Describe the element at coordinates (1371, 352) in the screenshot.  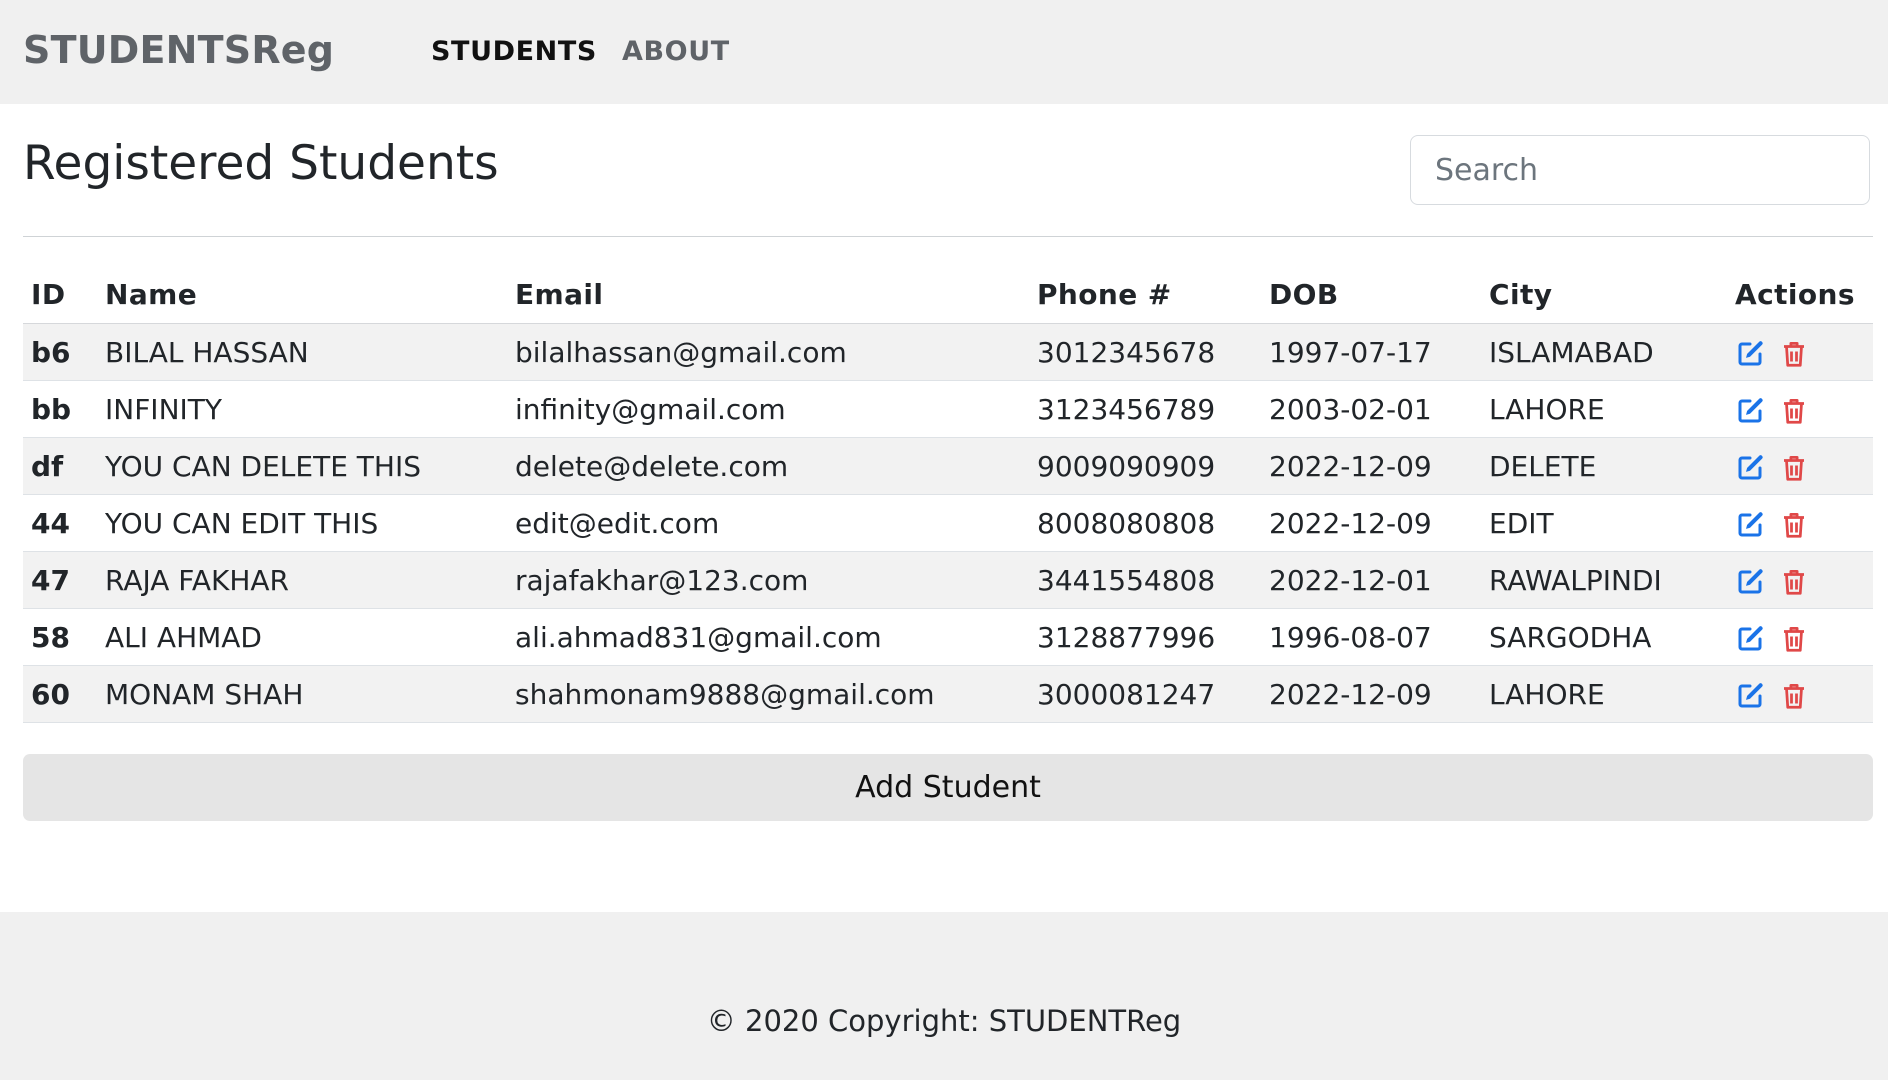
I see `cell-dob: 1997-07-17` at that location.